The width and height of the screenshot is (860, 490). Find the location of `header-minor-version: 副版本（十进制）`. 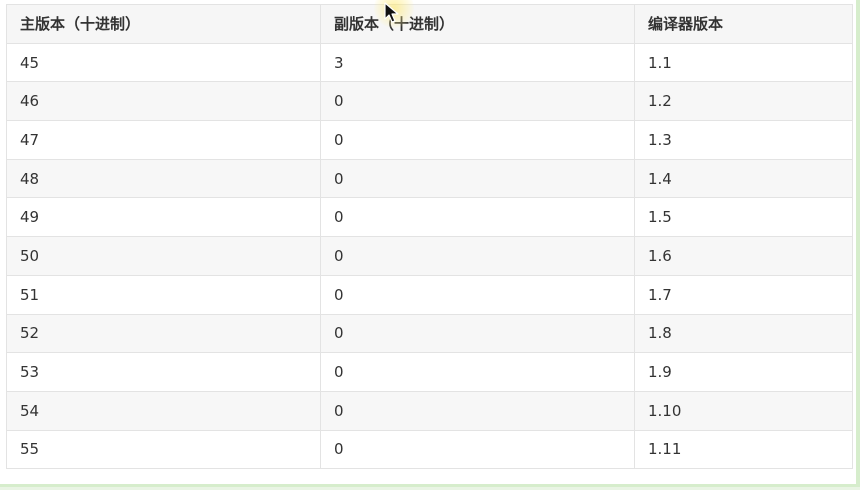

header-minor-version: 副版本（十进制） is located at coordinates (477, 24).